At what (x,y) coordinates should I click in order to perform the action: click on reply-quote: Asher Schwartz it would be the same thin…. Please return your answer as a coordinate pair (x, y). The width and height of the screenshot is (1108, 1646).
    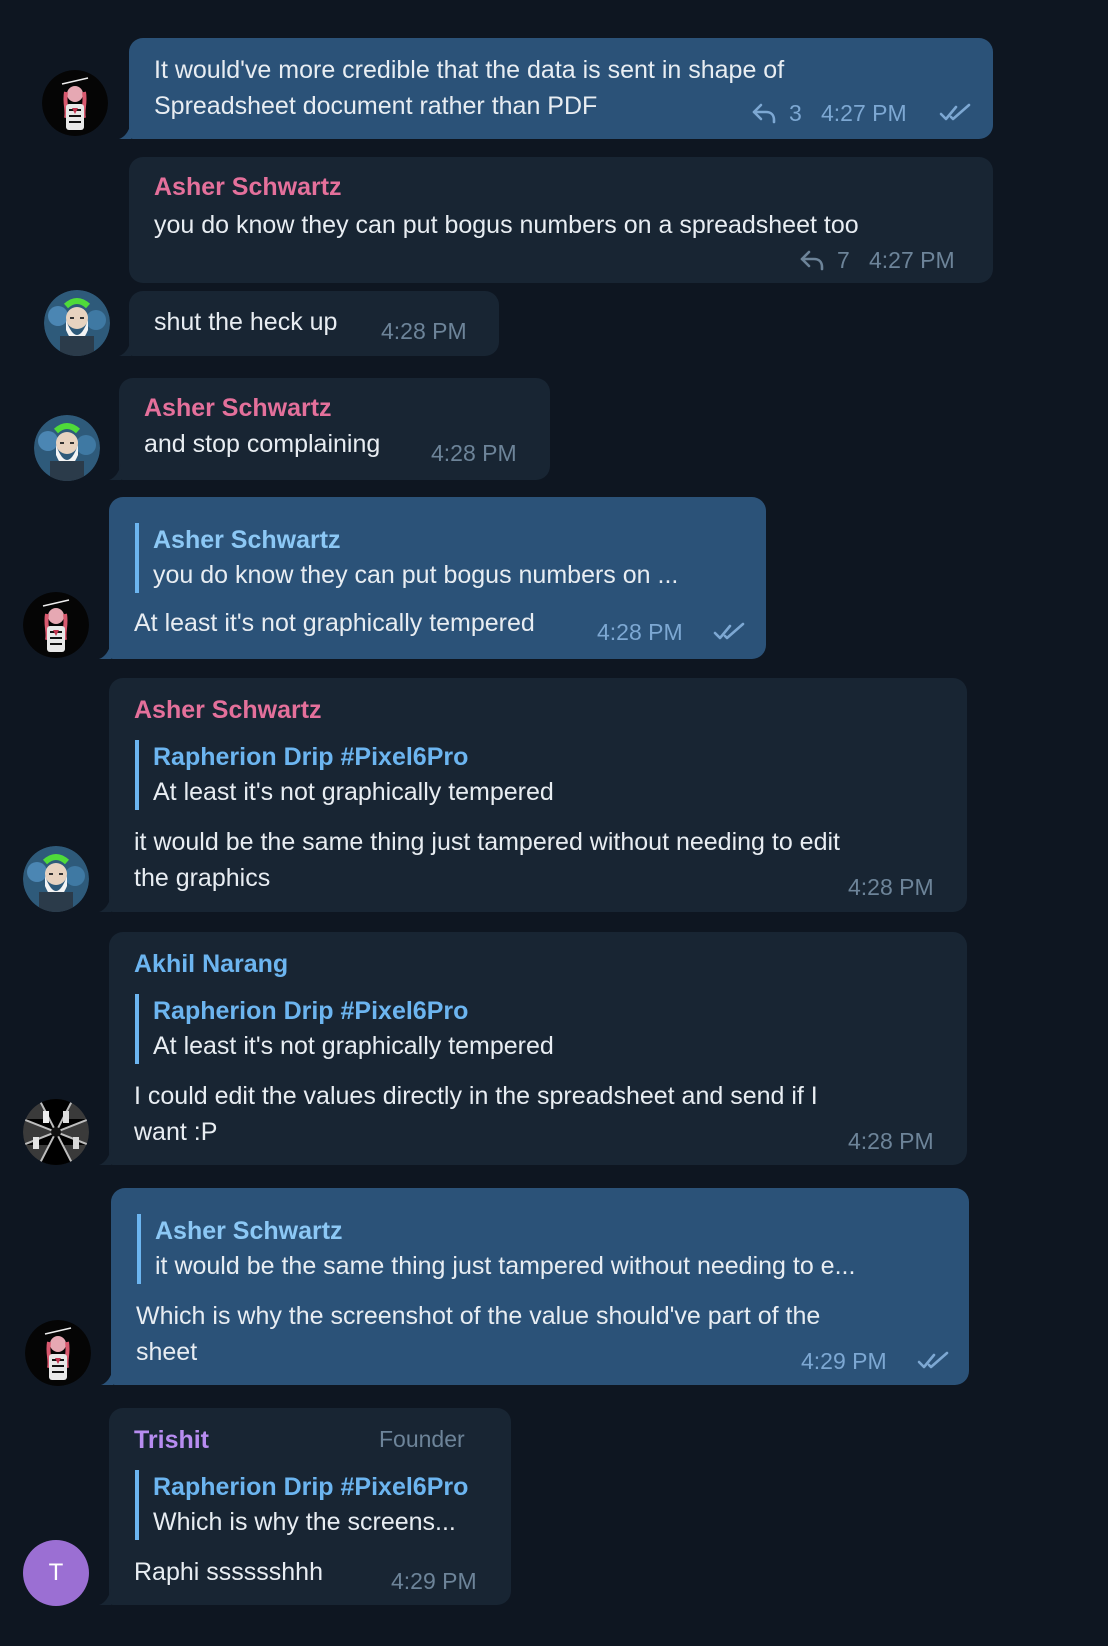
    Looking at the image, I should click on (496, 1249).